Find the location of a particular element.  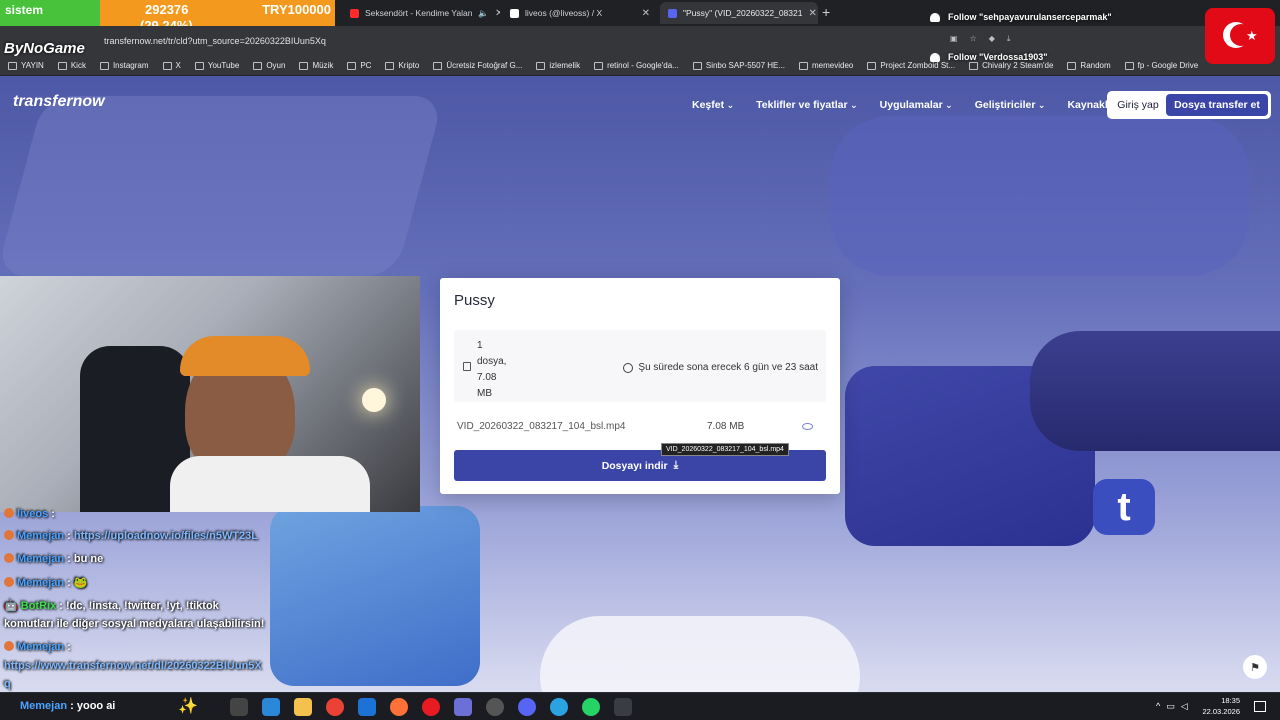

bot-badge-icon: 🤖 is located at coordinates (11, 606).